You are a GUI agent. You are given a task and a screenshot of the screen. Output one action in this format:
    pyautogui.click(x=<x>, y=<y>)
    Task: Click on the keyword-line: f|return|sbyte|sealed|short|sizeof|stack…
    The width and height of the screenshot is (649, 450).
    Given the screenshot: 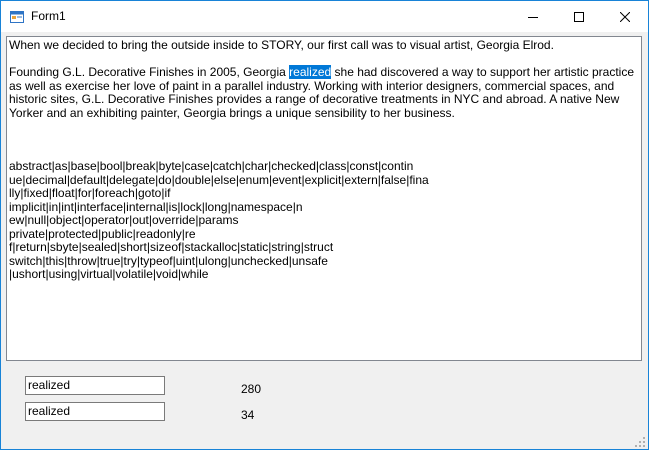 What is the action you would take?
    pyautogui.click(x=171, y=247)
    